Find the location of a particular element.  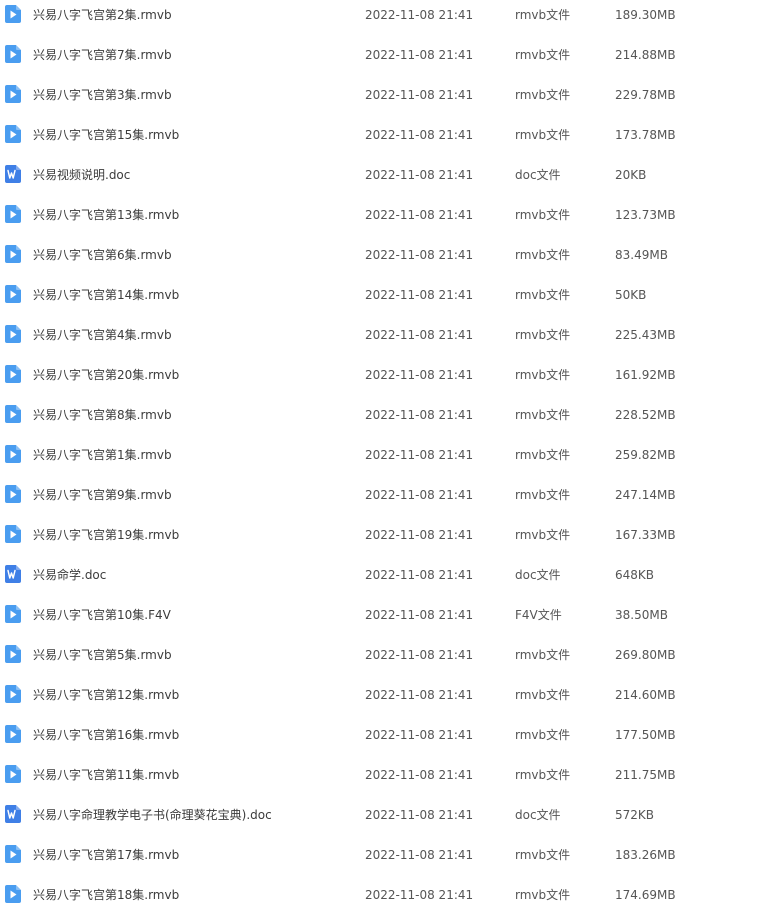

file-name: 兴易八字飞宫第5集.rmvb is located at coordinates (102, 655).